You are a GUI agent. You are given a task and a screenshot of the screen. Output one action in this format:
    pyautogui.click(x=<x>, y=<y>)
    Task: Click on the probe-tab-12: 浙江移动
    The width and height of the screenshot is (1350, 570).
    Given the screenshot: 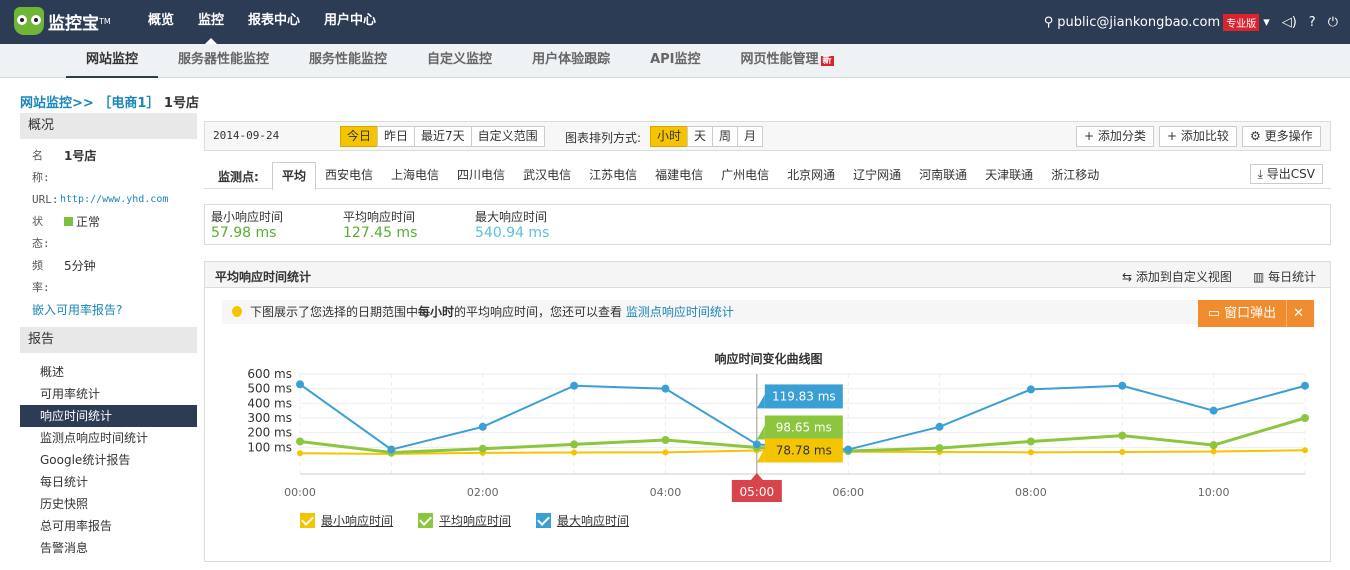 What is the action you would take?
    pyautogui.click(x=1075, y=176)
    